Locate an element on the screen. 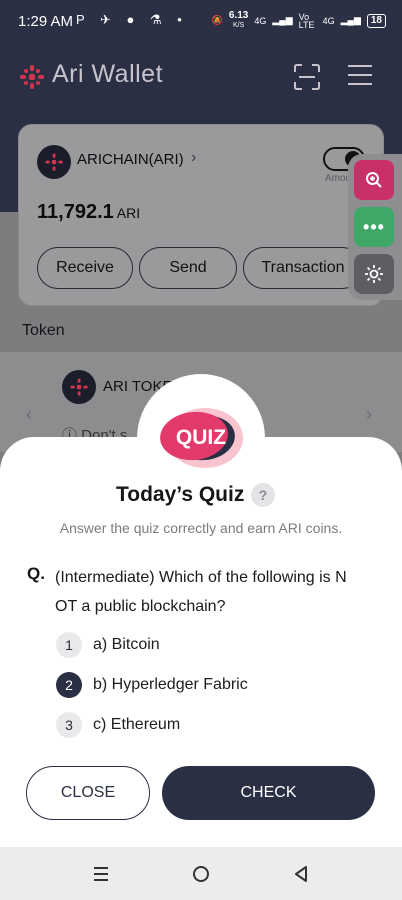  help-icon: ? is located at coordinates (263, 495).